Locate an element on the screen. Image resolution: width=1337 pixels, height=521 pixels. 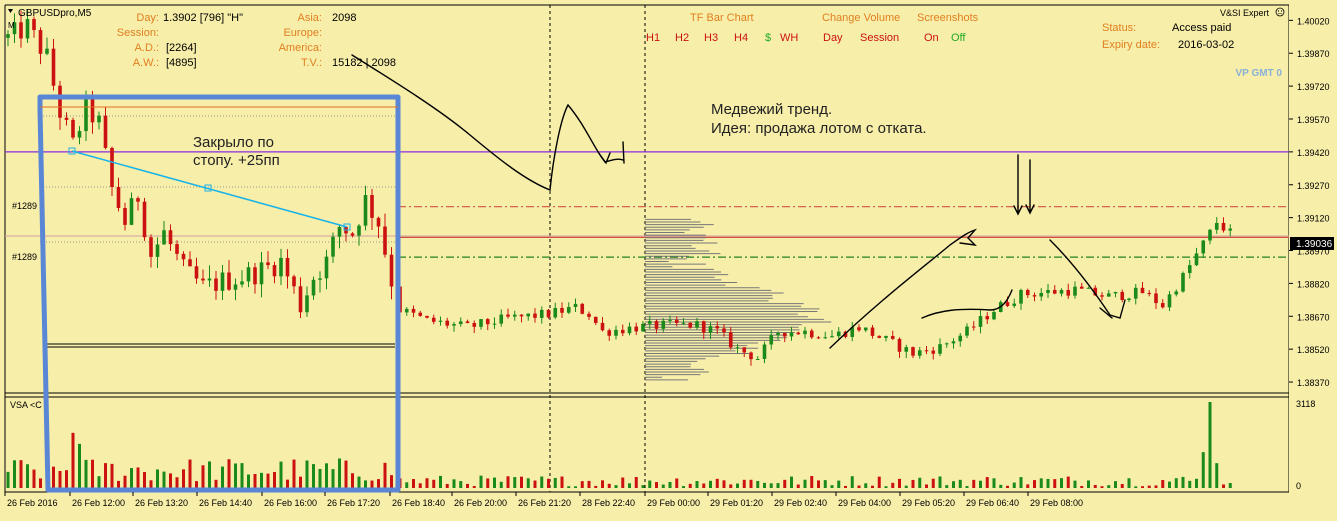
price-tick-label: 1.39270 is located at coordinates (1313, 186).